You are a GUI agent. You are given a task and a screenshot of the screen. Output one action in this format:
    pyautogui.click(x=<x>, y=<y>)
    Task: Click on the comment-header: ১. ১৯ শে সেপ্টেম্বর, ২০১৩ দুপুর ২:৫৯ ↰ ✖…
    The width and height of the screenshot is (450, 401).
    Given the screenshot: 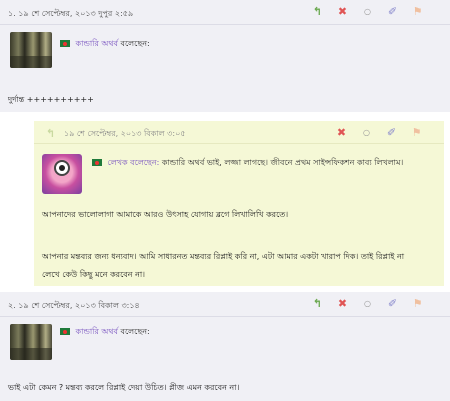 What is the action you would take?
    pyautogui.click(x=225, y=12)
    